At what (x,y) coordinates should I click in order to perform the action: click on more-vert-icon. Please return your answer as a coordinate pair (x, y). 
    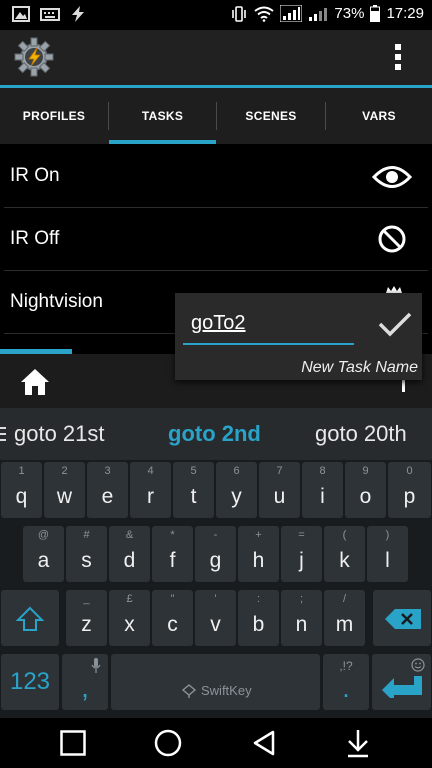
    Looking at the image, I should click on (398, 57).